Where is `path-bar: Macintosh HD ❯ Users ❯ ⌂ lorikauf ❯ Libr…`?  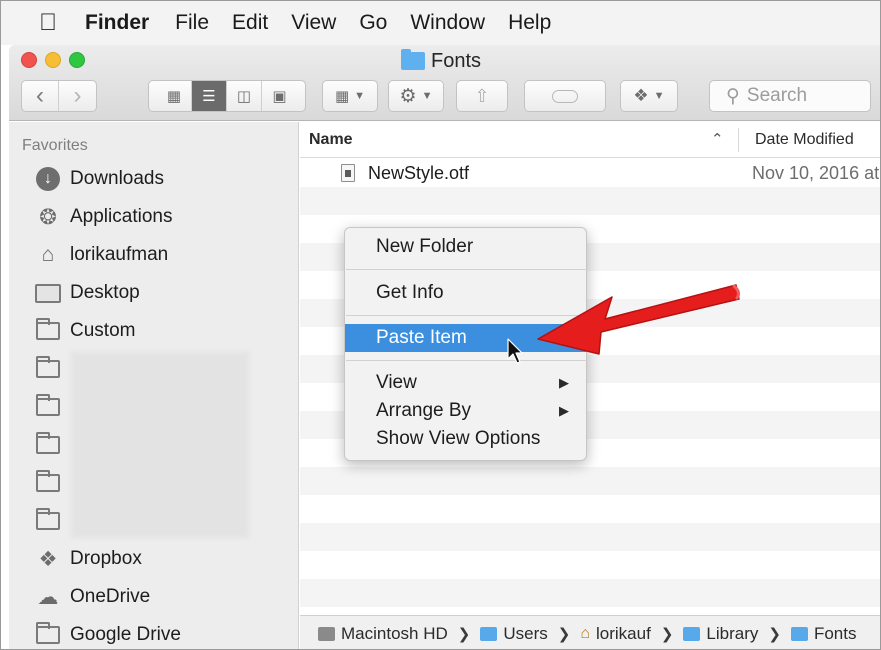
path-bar: Macintosh HD ❯ Users ❯ ⌂ lorikauf ❯ Libr… is located at coordinates (590, 632).